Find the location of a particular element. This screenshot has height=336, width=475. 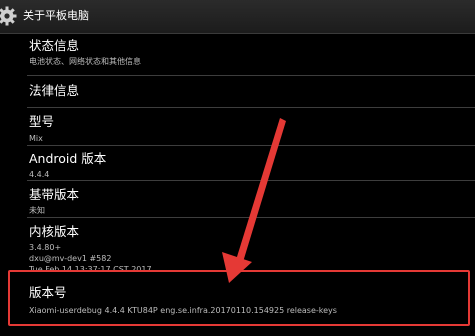

list-item-legal: 法律信息 is located at coordinates (239, 90).